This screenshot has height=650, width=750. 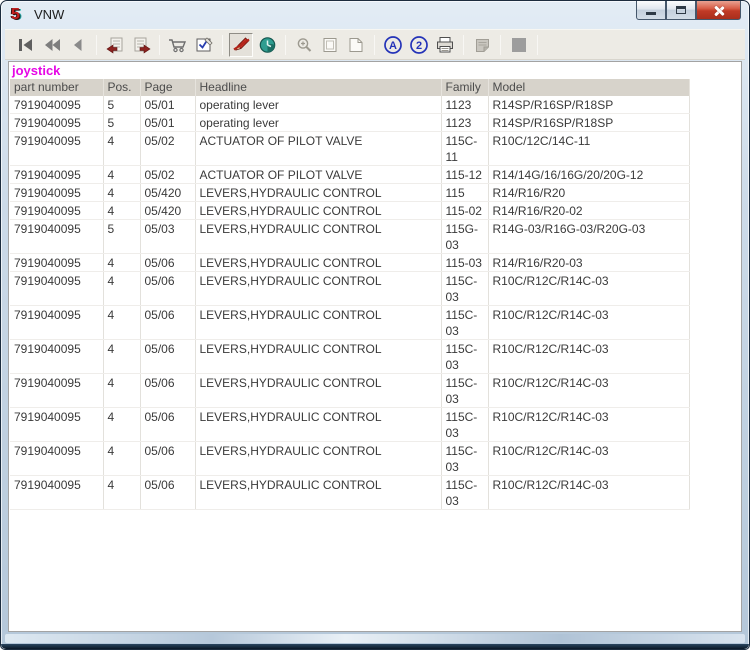 What do you see at coordinates (168, 236) in the screenshot?
I see `cell-page: 05/03` at bounding box center [168, 236].